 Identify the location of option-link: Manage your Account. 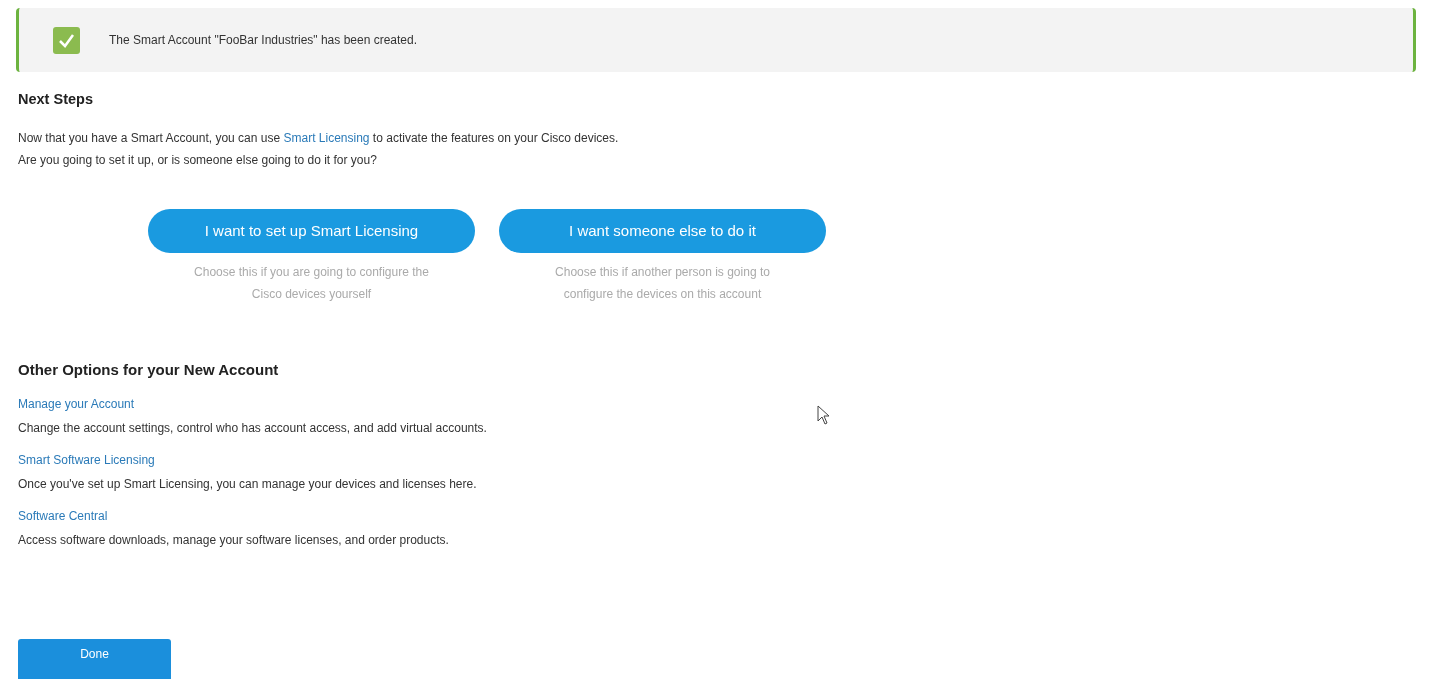
(76, 404).